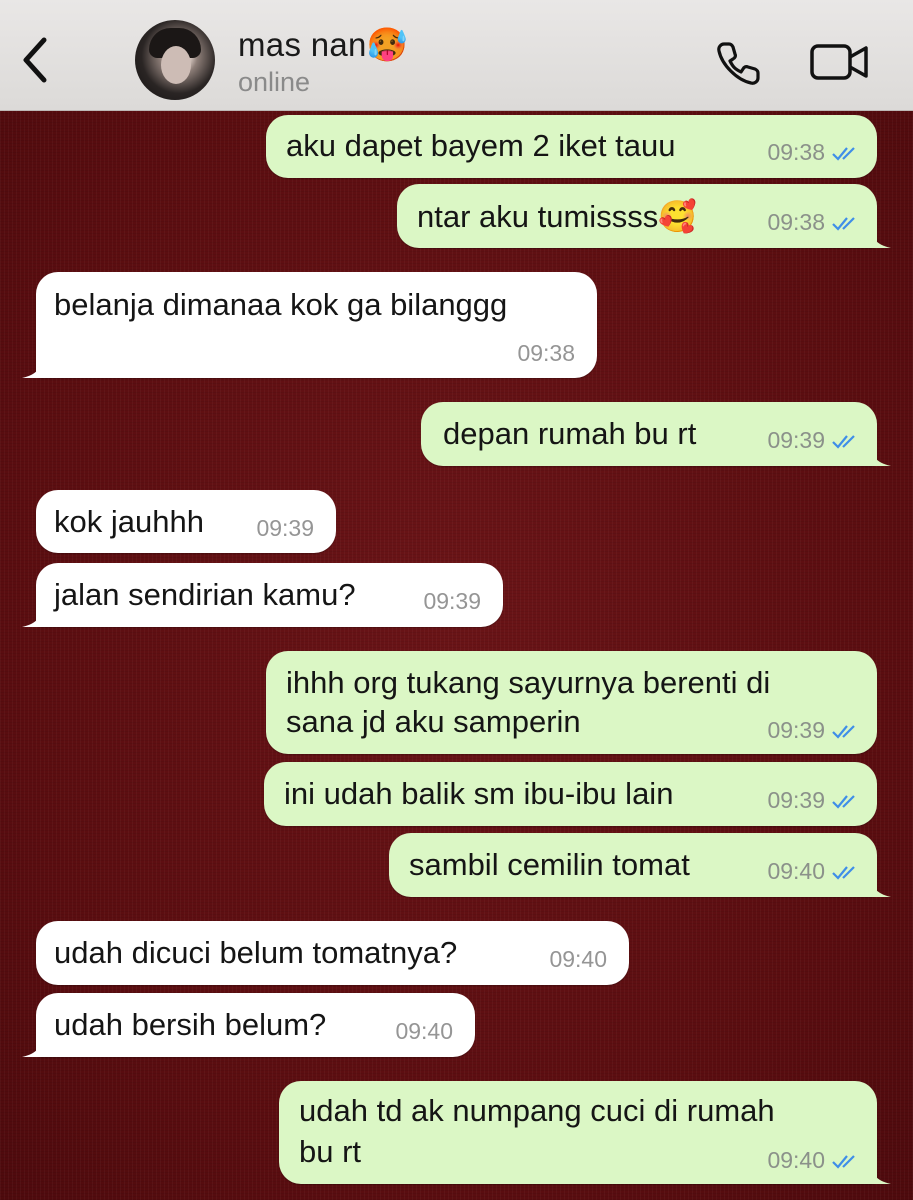 The image size is (913, 1200). What do you see at coordinates (323, 45) in the screenshot?
I see `contact-name: mas nan🥵` at bounding box center [323, 45].